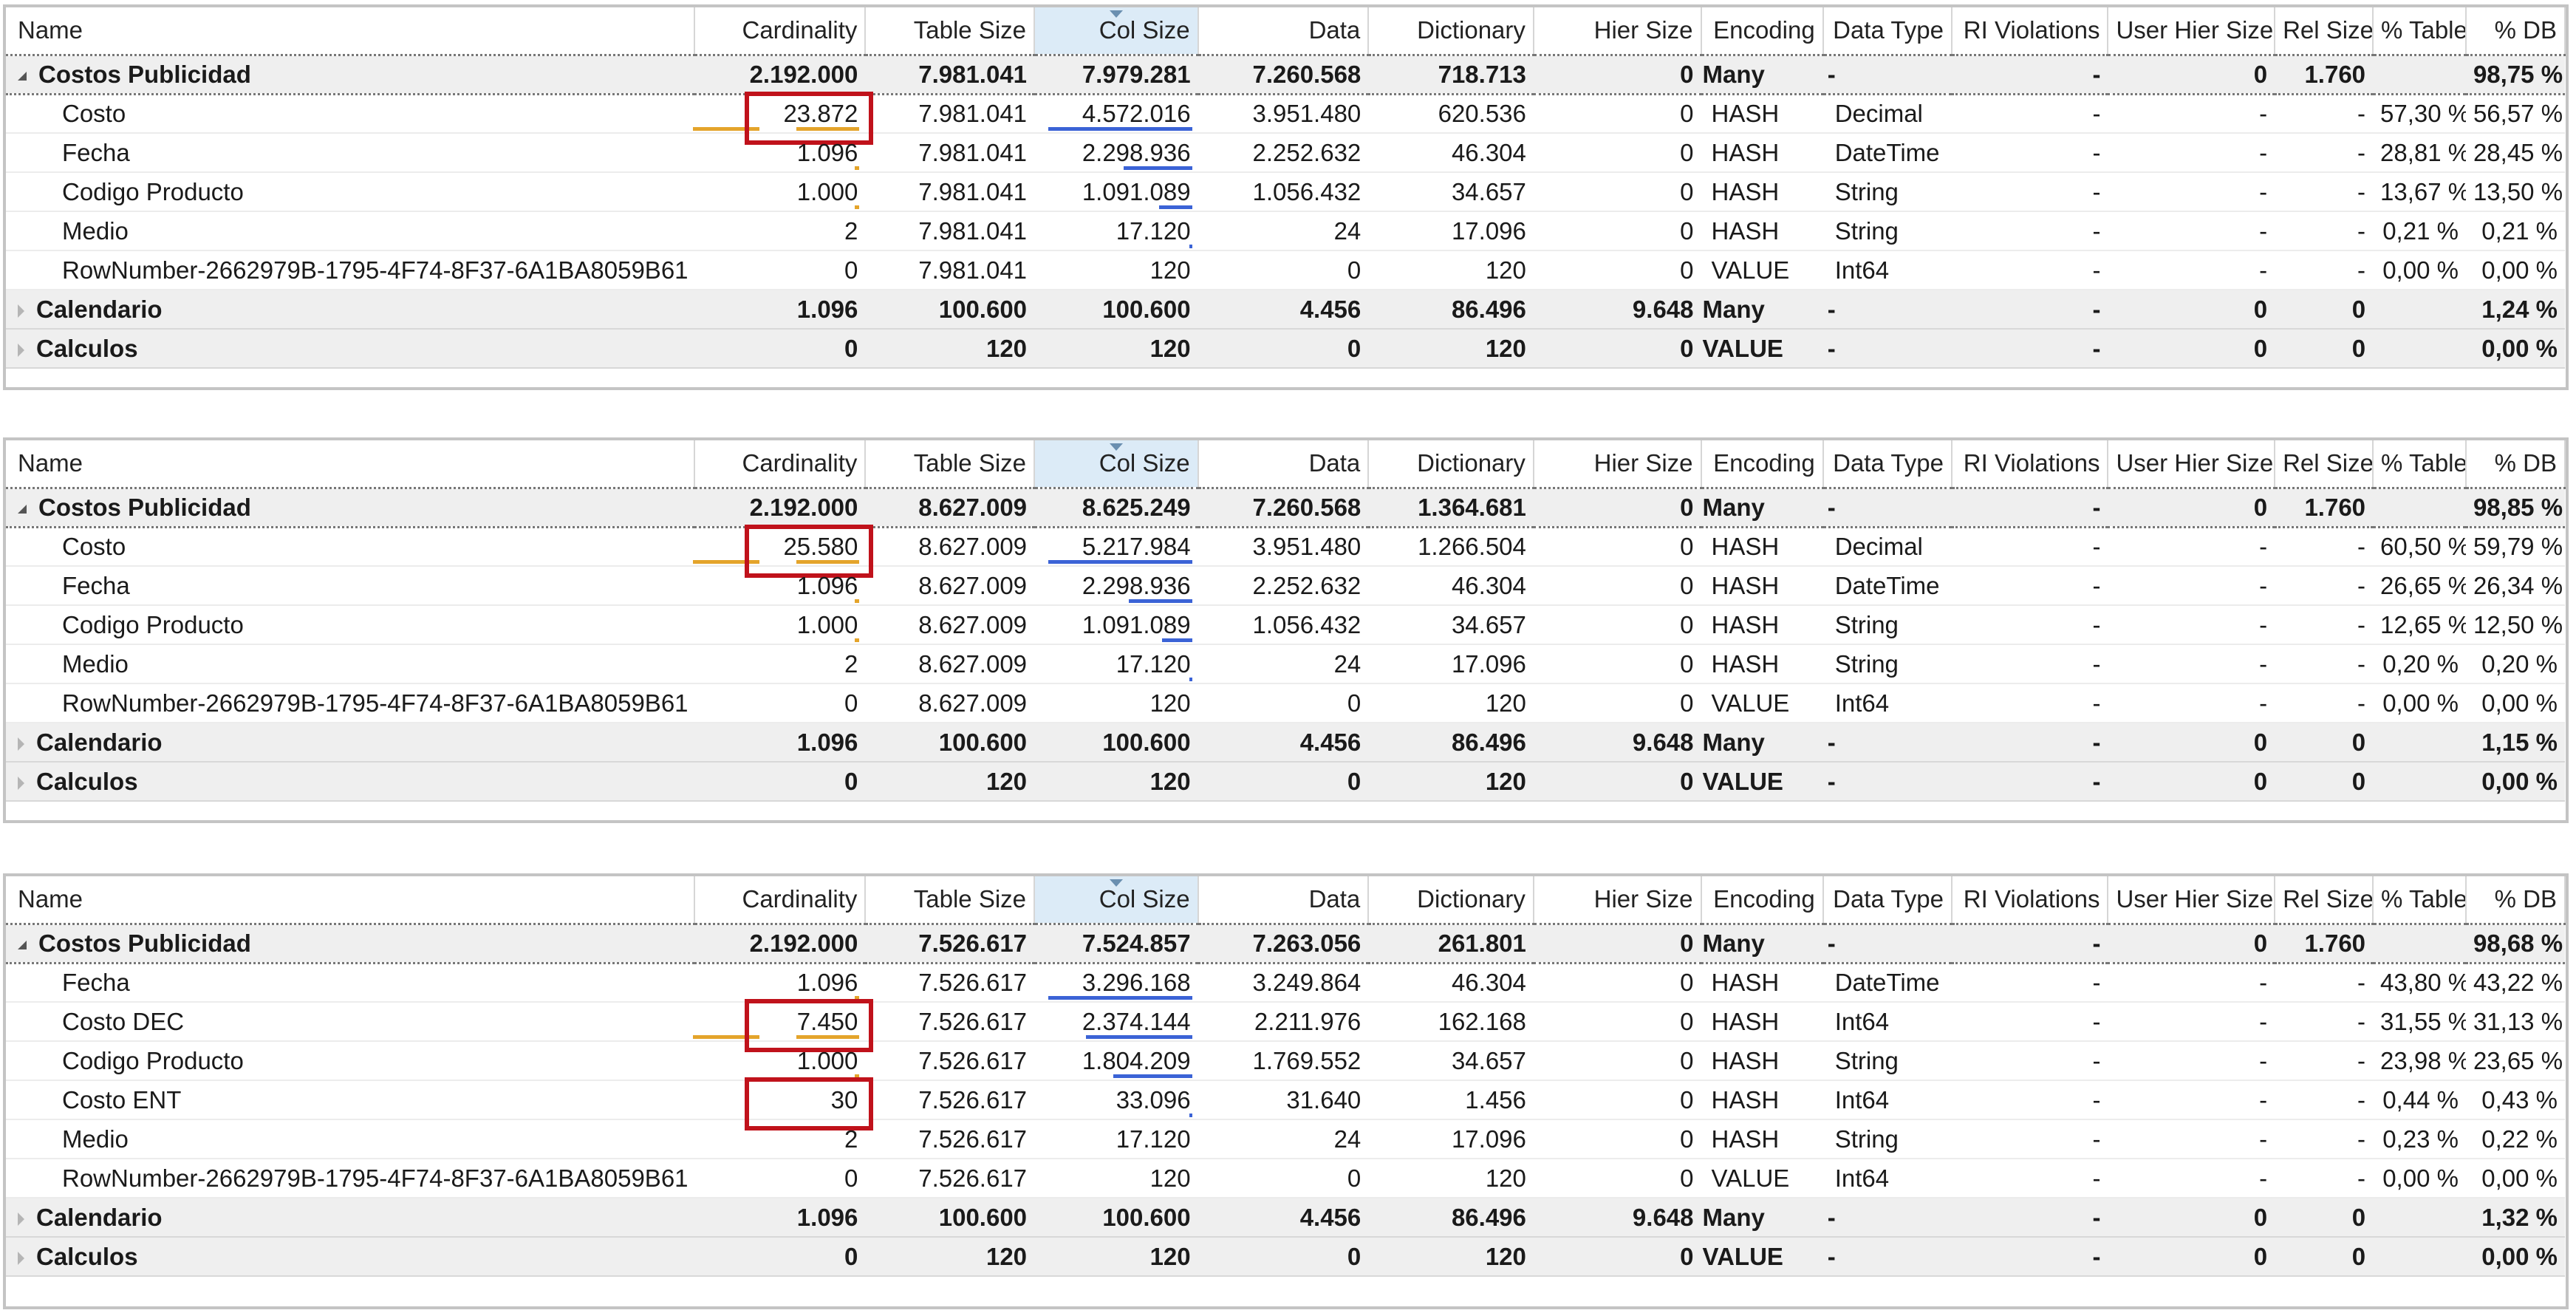  What do you see at coordinates (1116, 349) in the screenshot?
I see `cell-col-size: 120` at bounding box center [1116, 349].